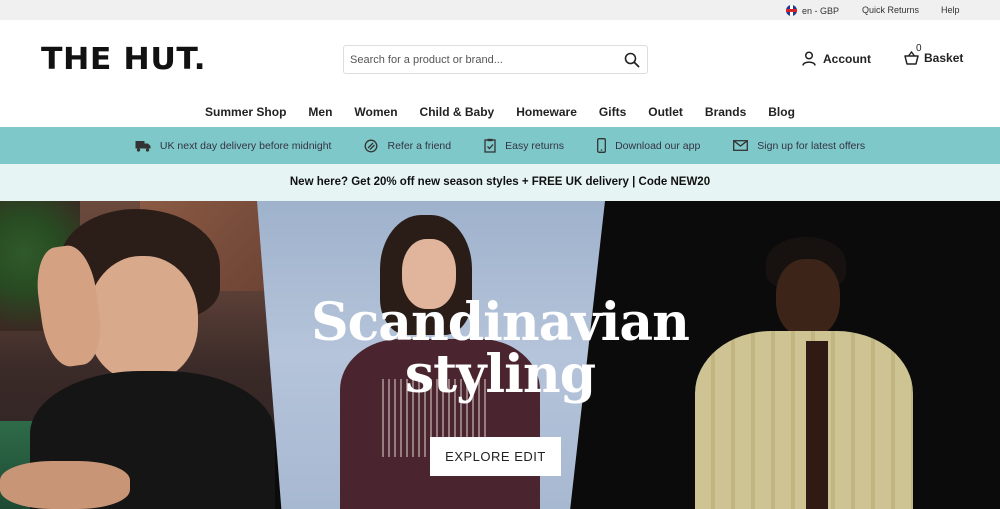  I want to click on nav-item-blog: Blog, so click(781, 112).